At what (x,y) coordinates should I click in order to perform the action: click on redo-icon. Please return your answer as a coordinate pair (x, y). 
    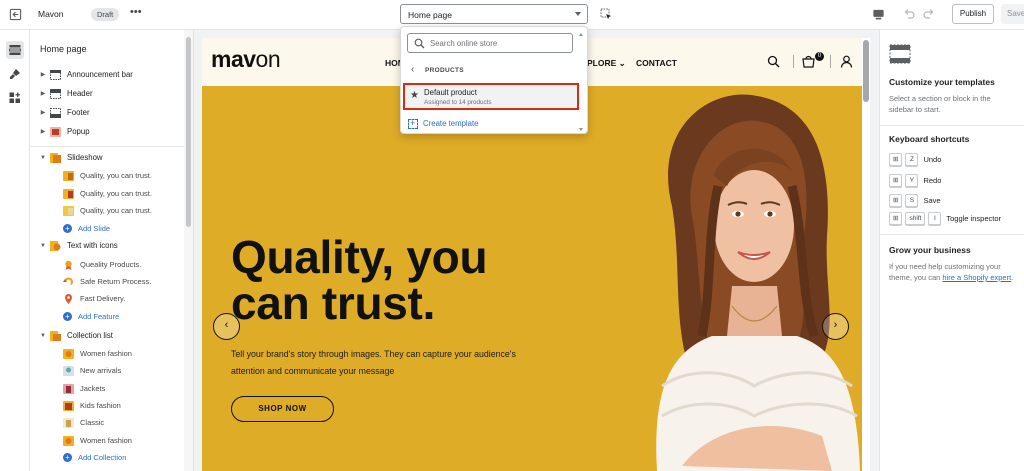
    Looking at the image, I should click on (929, 14).